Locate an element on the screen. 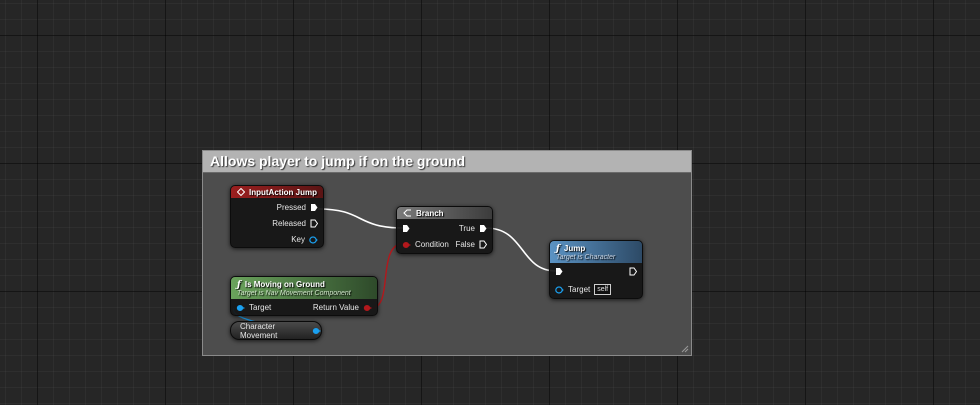  is-moving-on-ground-title: Is Moving on Ground is located at coordinates (284, 284).